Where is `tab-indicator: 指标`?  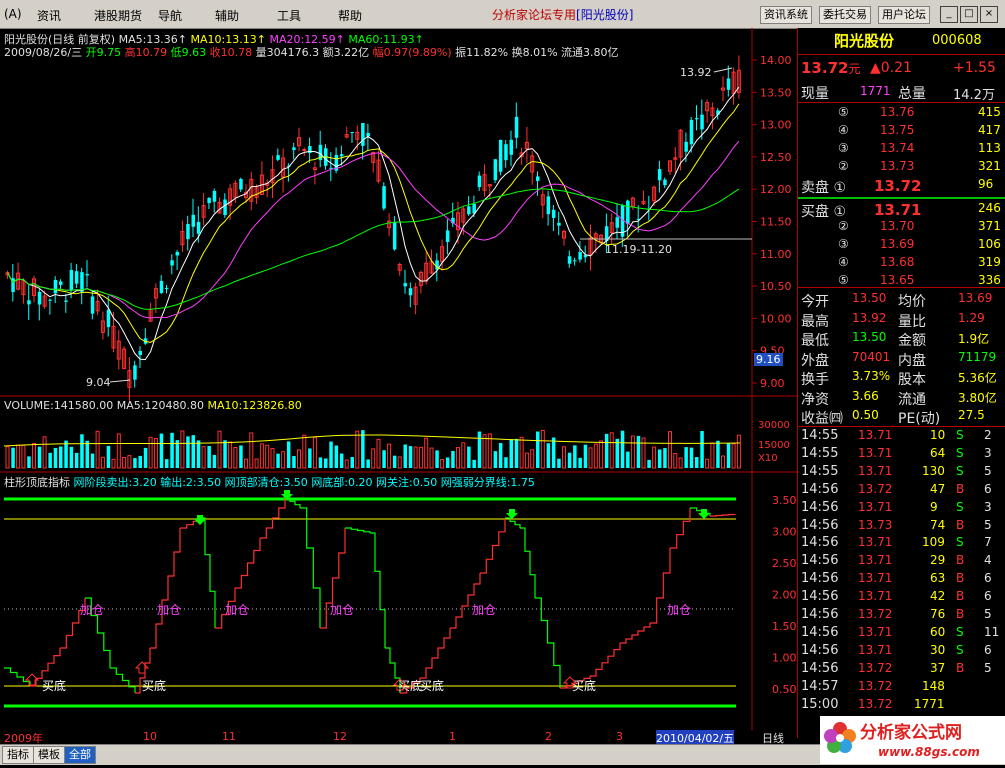 tab-indicator: 指标 is located at coordinates (18, 755).